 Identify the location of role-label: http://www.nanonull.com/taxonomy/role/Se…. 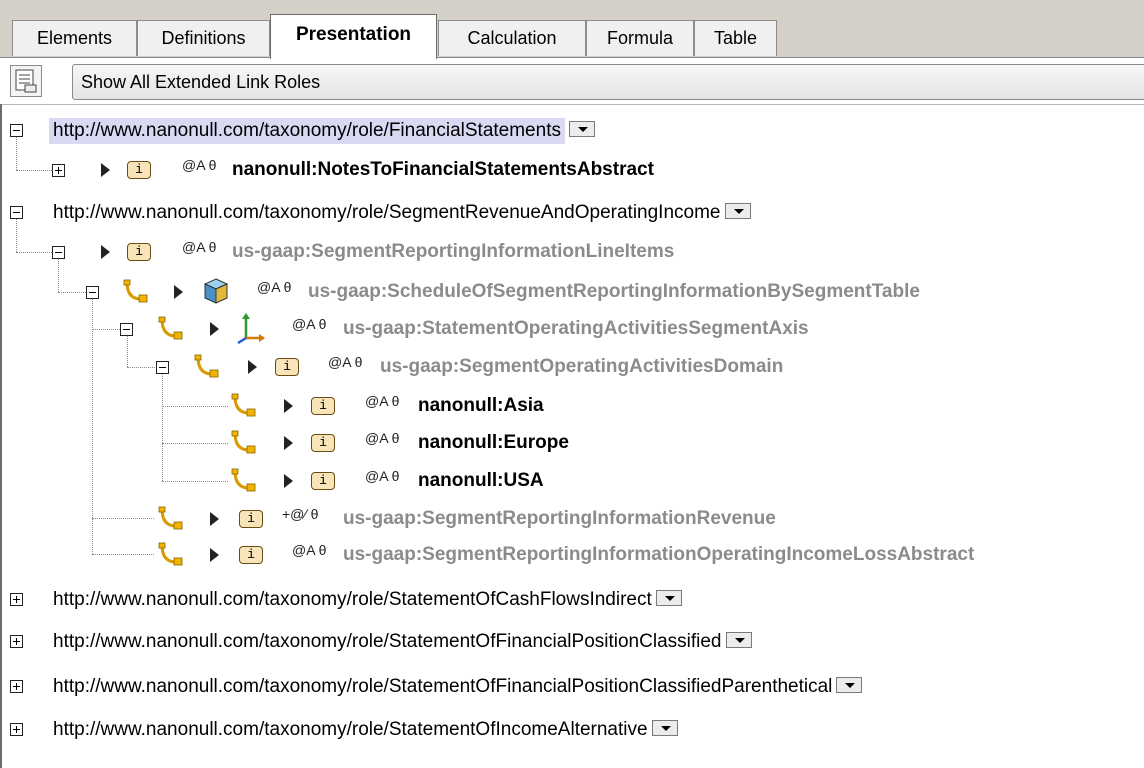
(387, 212).